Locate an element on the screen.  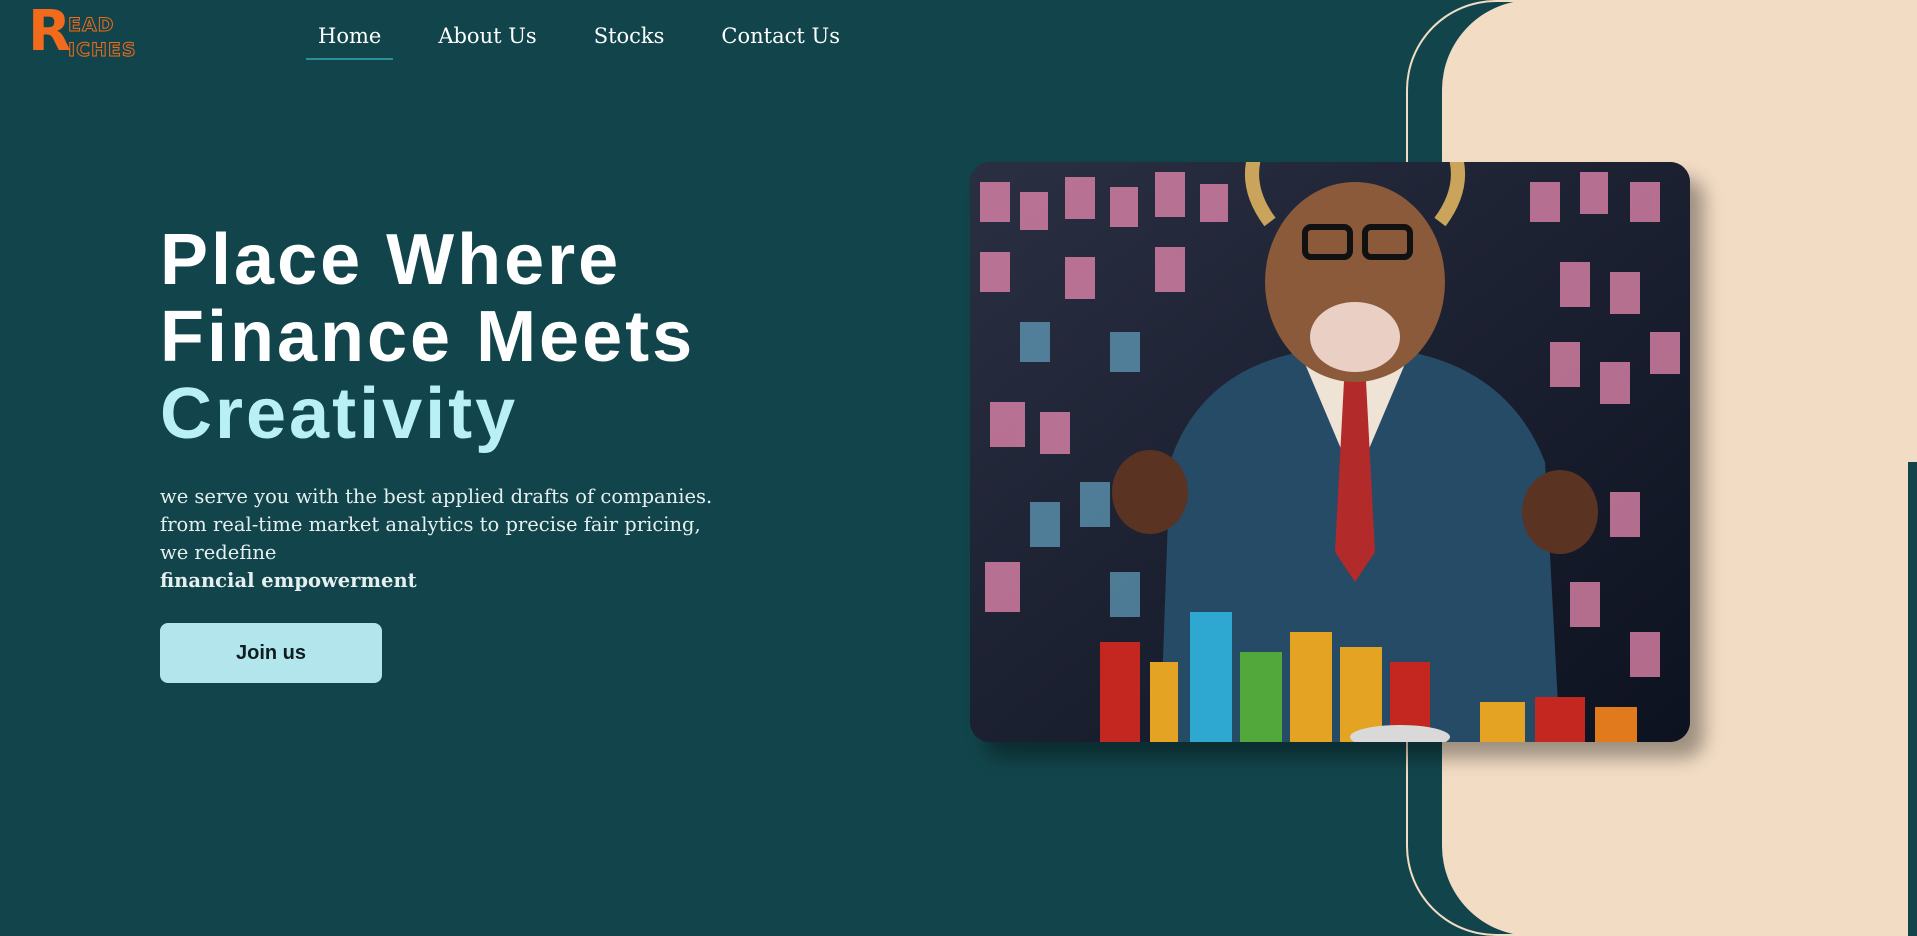
nav-home: Home is located at coordinates (350, 42).